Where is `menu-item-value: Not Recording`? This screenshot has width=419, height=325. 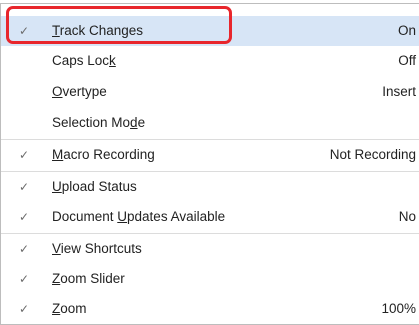 menu-item-value: Not Recording is located at coordinates (372, 154).